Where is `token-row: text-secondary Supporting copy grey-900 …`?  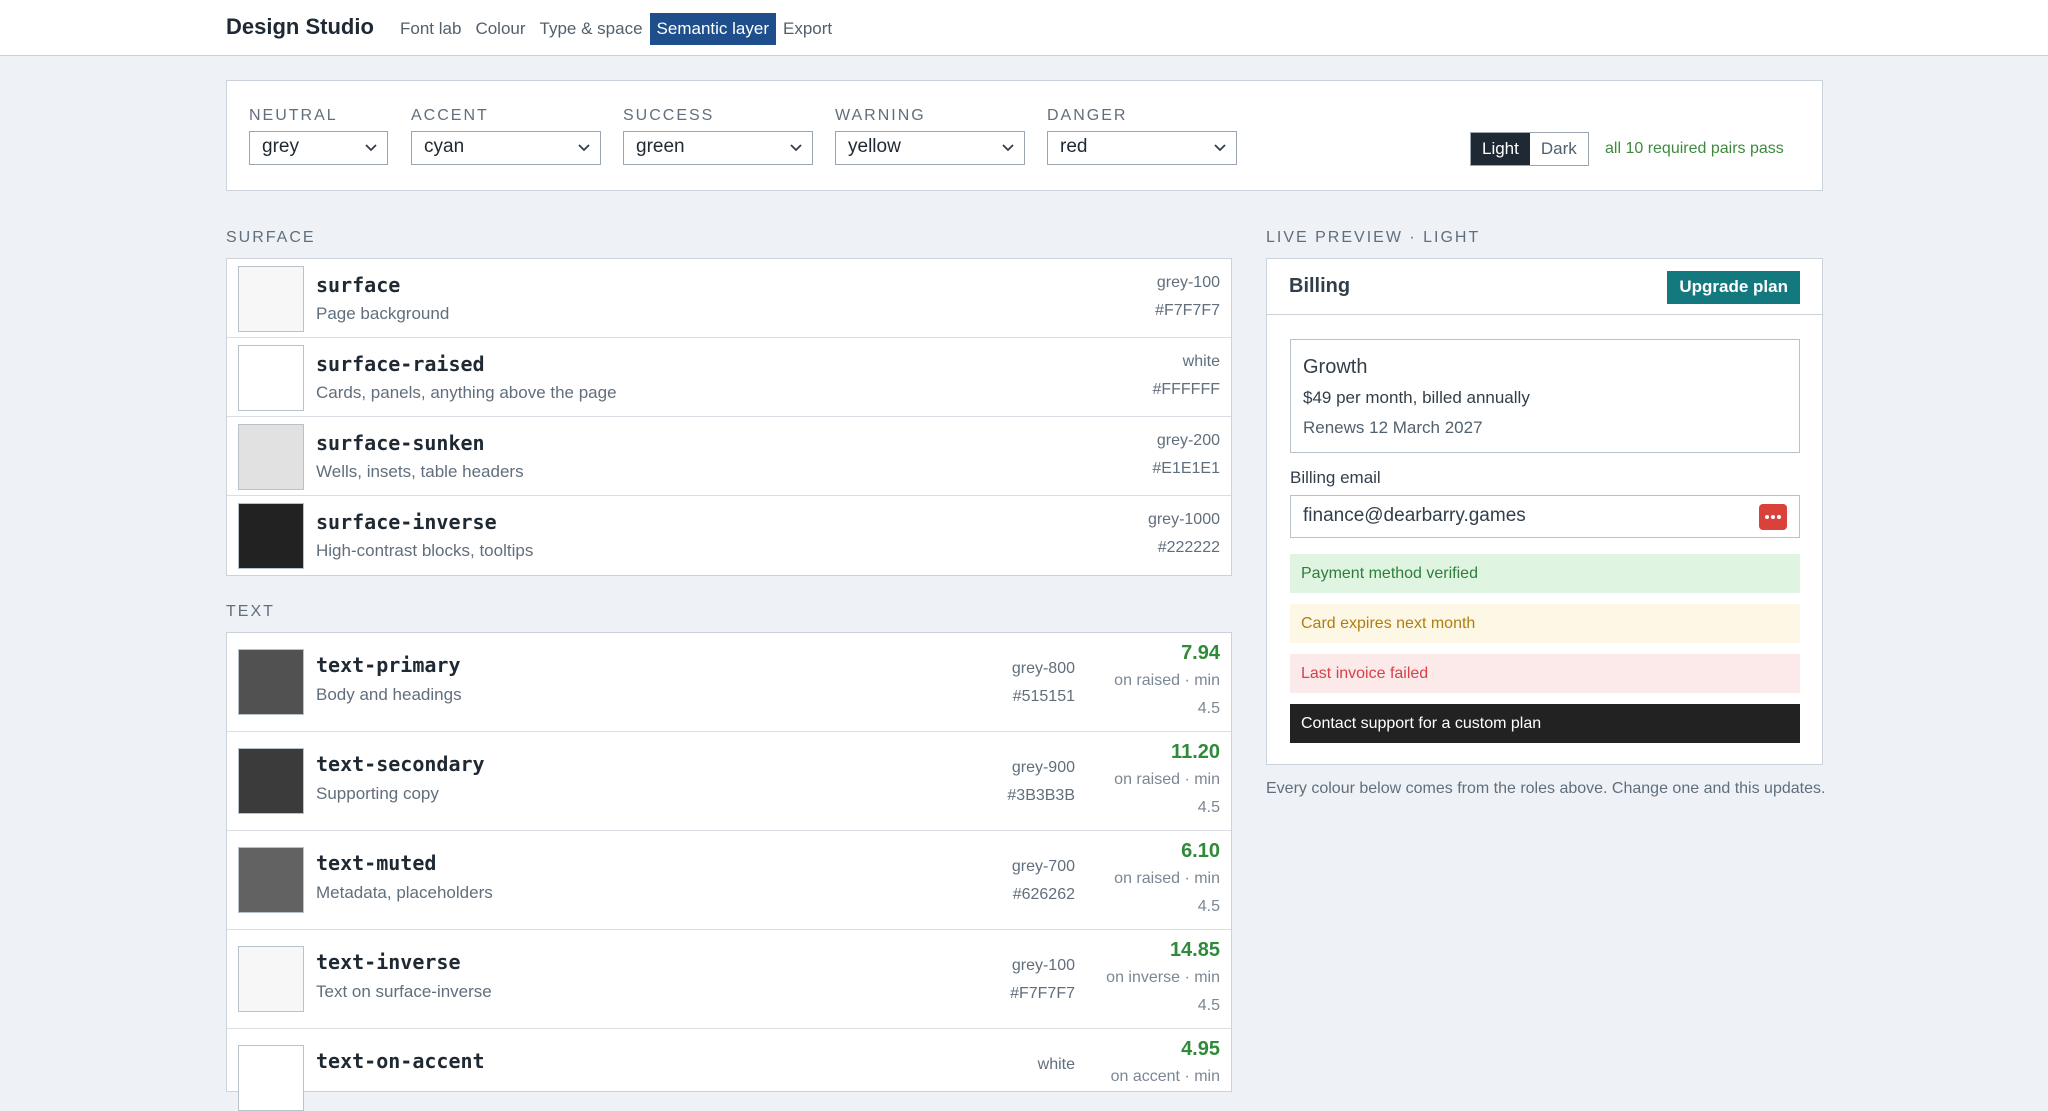 token-row: text-secondary Supporting copy grey-900 … is located at coordinates (729, 781).